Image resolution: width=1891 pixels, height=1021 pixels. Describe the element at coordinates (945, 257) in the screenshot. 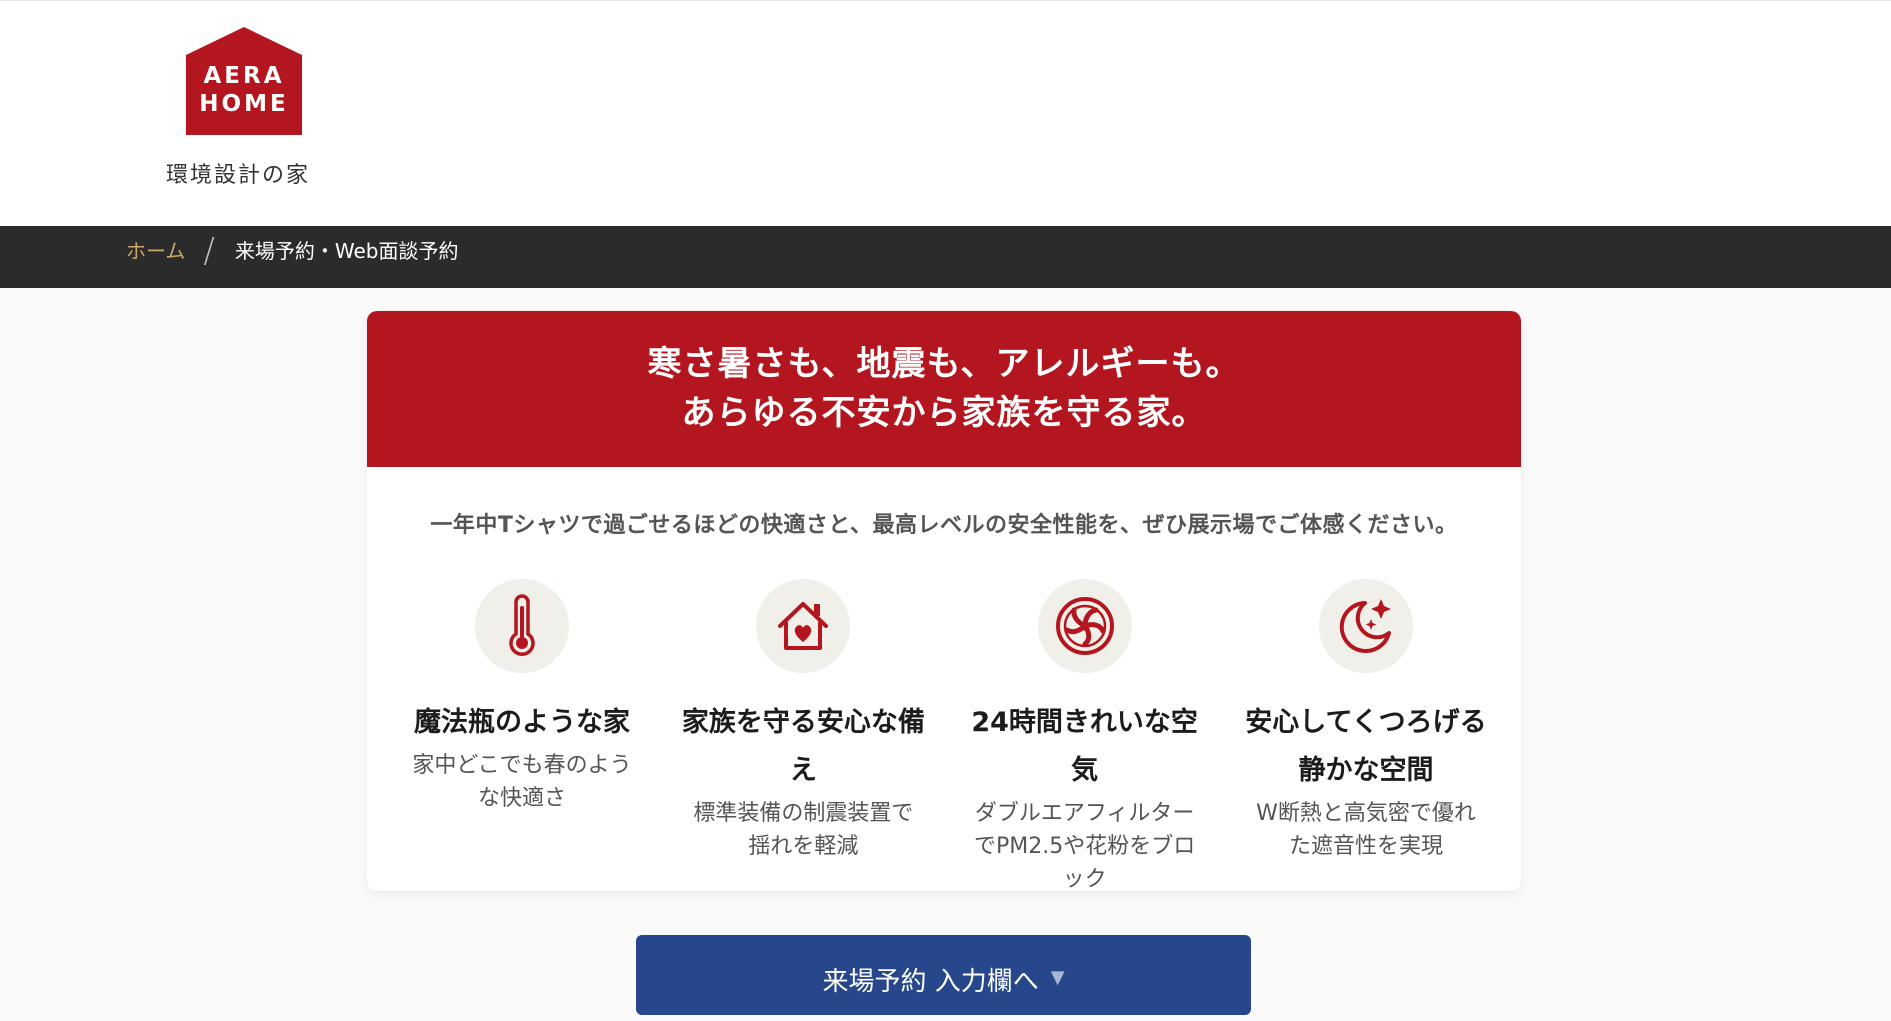

I see `breadcrumb-bar: ホーム / 来場予約・Web面談予約` at that location.